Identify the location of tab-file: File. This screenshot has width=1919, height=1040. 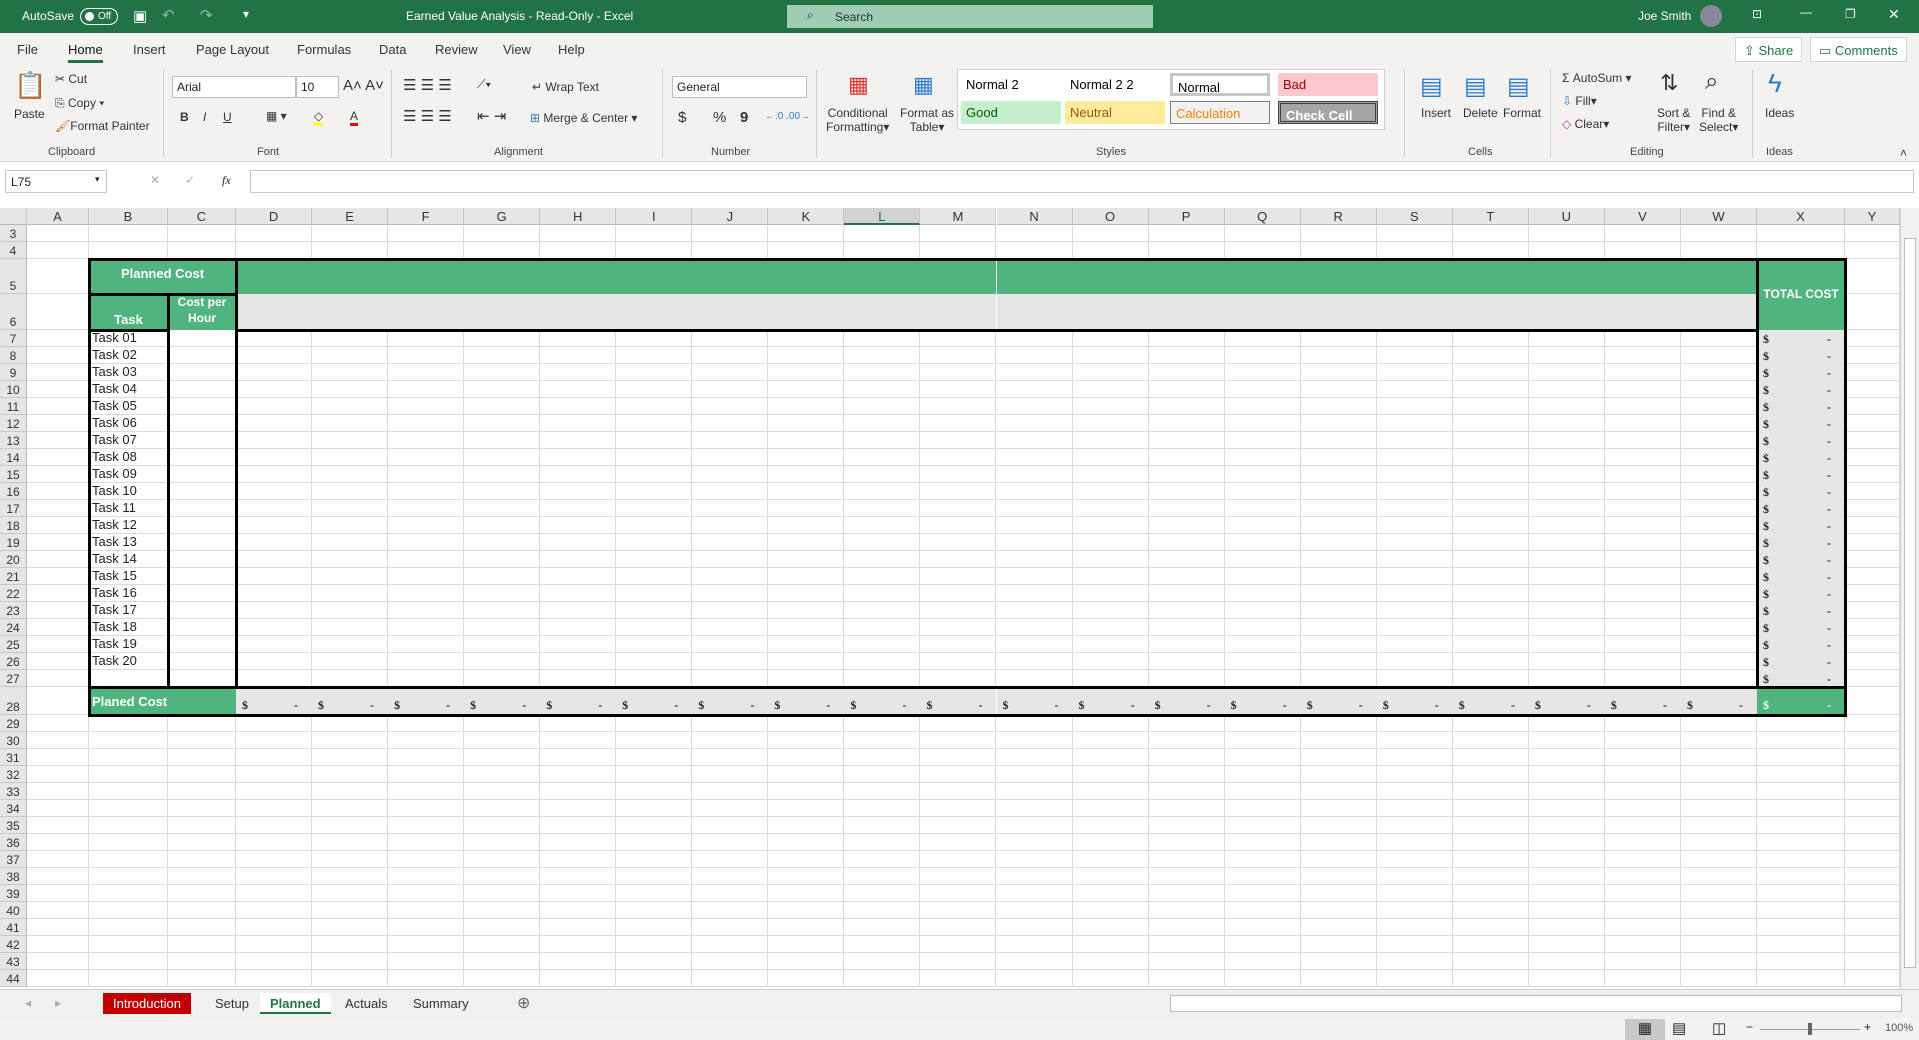
(27, 49).